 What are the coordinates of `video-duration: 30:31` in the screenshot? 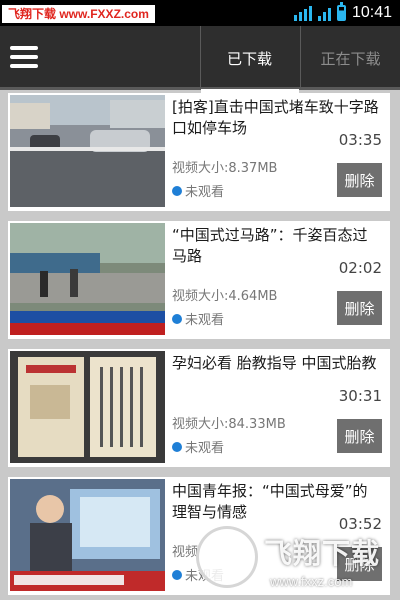 It's located at (360, 396).